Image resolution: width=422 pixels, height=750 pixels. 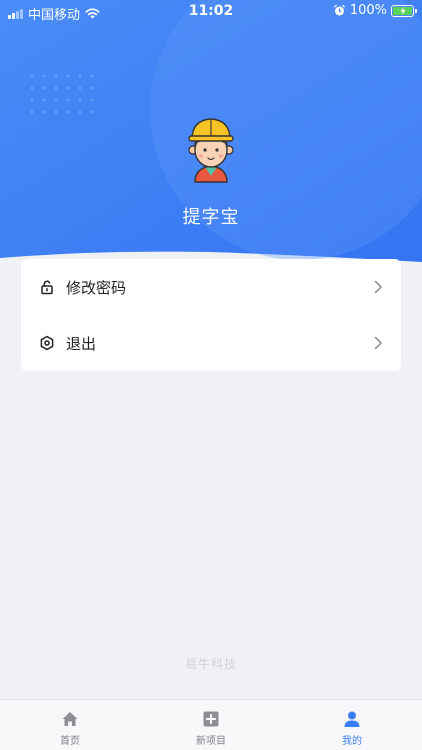 I want to click on user-icon, so click(x=352, y=719).